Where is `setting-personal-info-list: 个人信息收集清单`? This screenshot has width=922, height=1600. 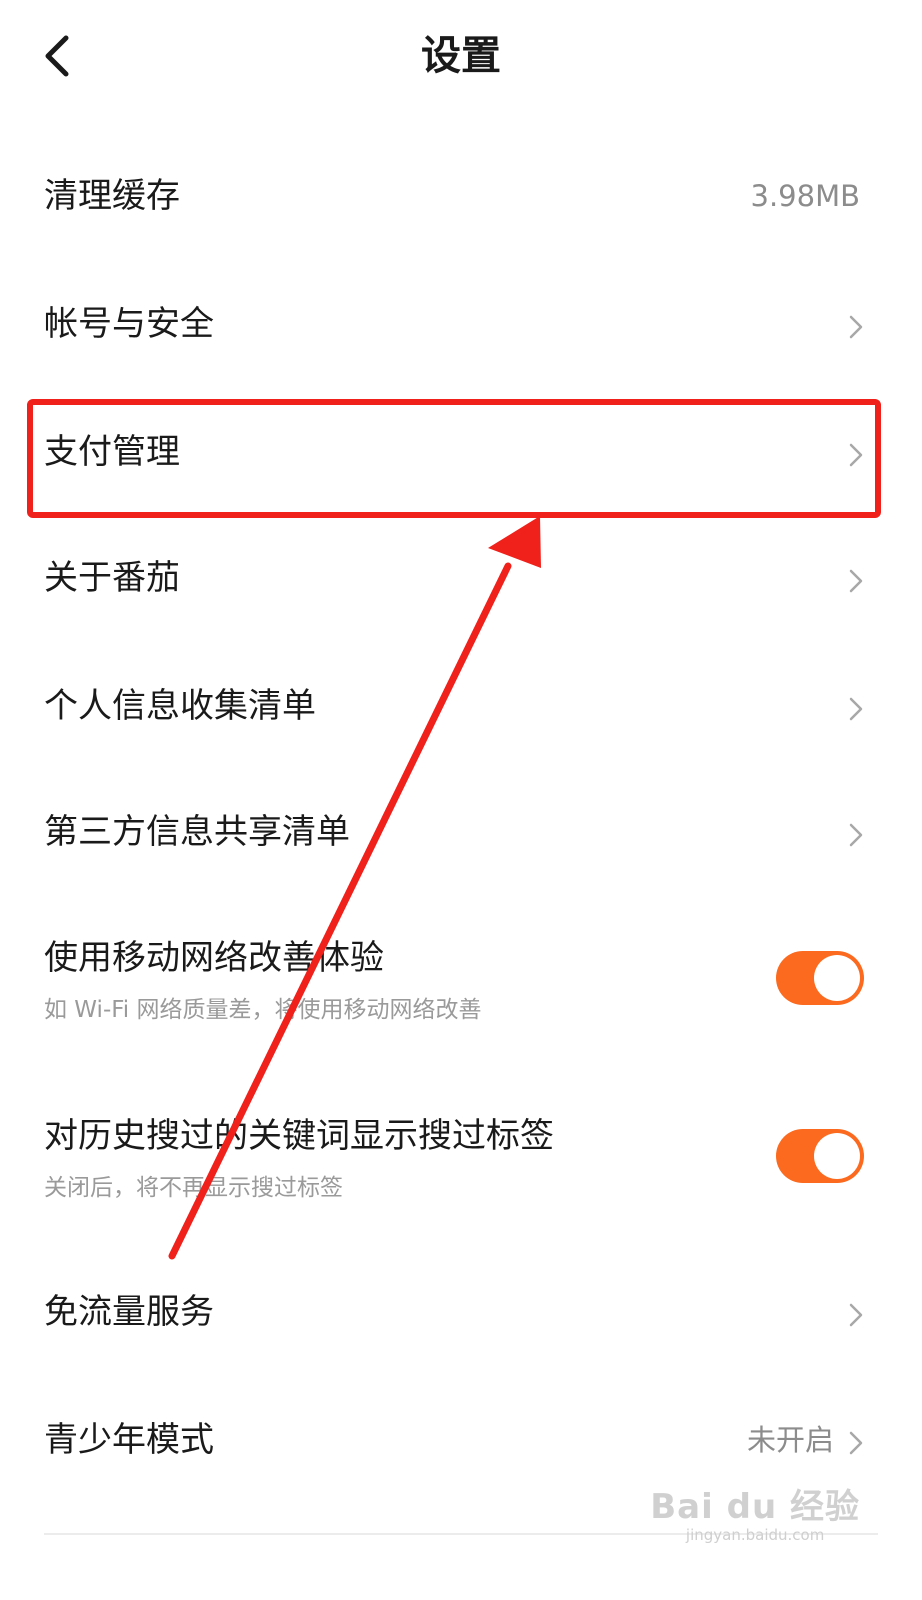
setting-personal-info-list: 个人信息收集清单 is located at coordinates (461, 706).